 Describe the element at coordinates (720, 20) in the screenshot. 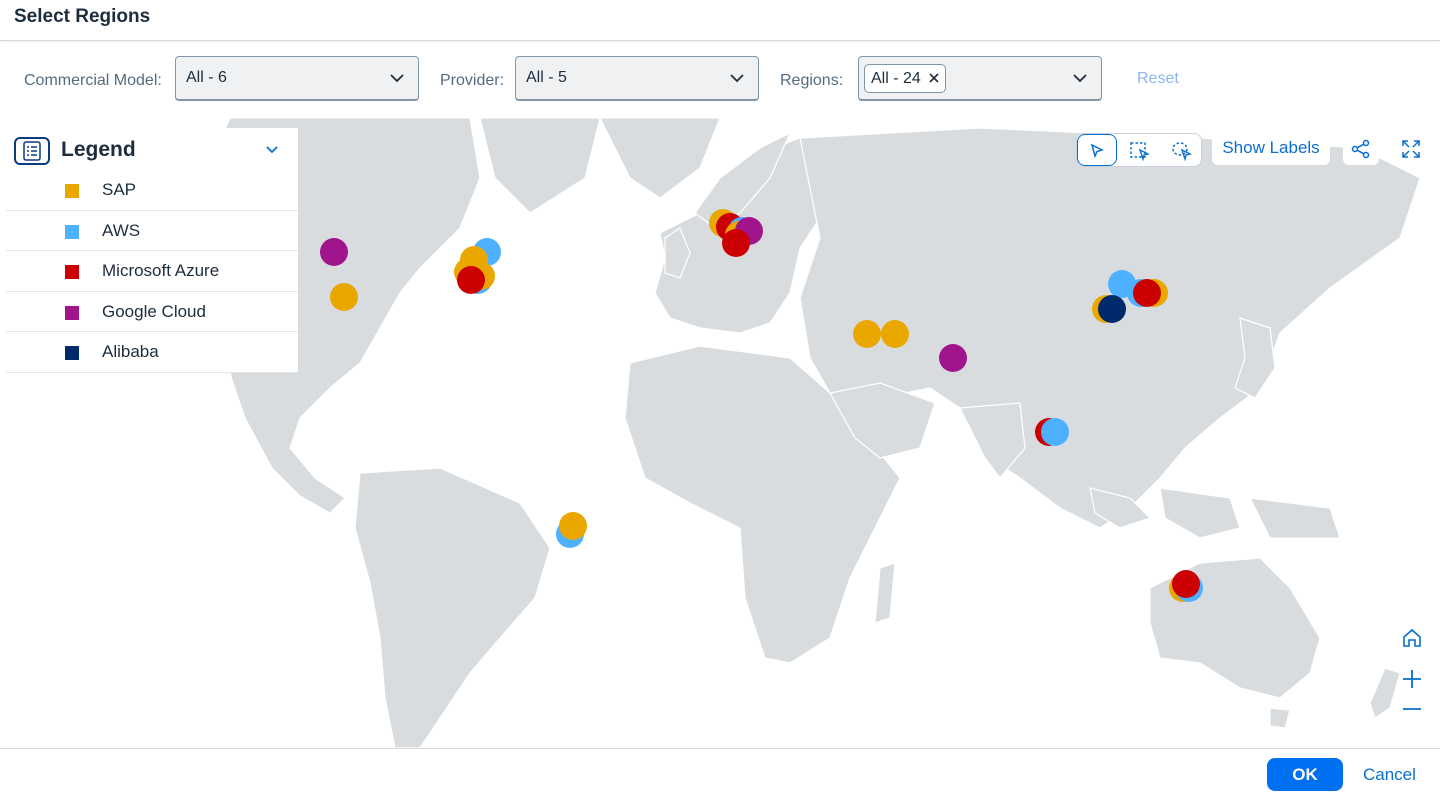

I see `dialog-header: Select Regions` at that location.